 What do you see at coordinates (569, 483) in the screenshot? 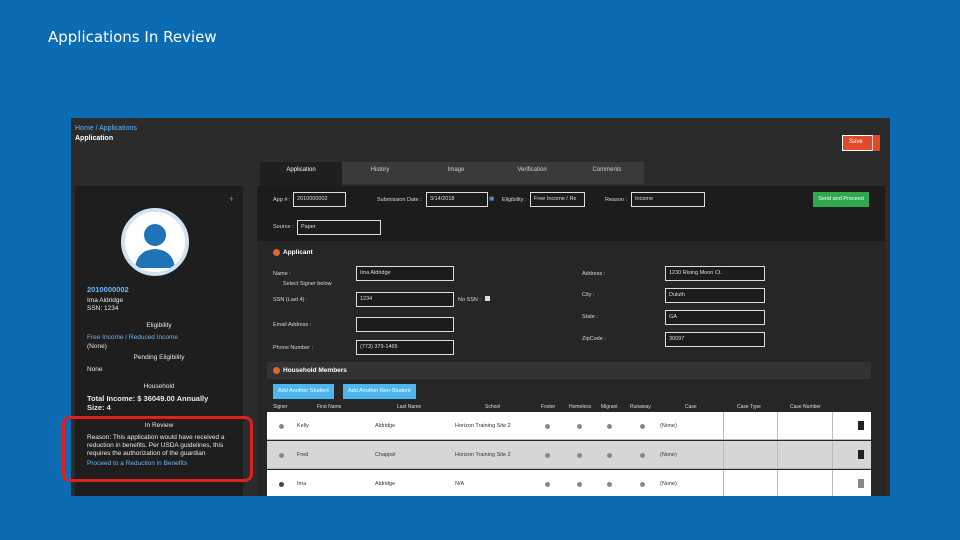
I see `table-row: Ima Aldridge N/A (None)` at bounding box center [569, 483].